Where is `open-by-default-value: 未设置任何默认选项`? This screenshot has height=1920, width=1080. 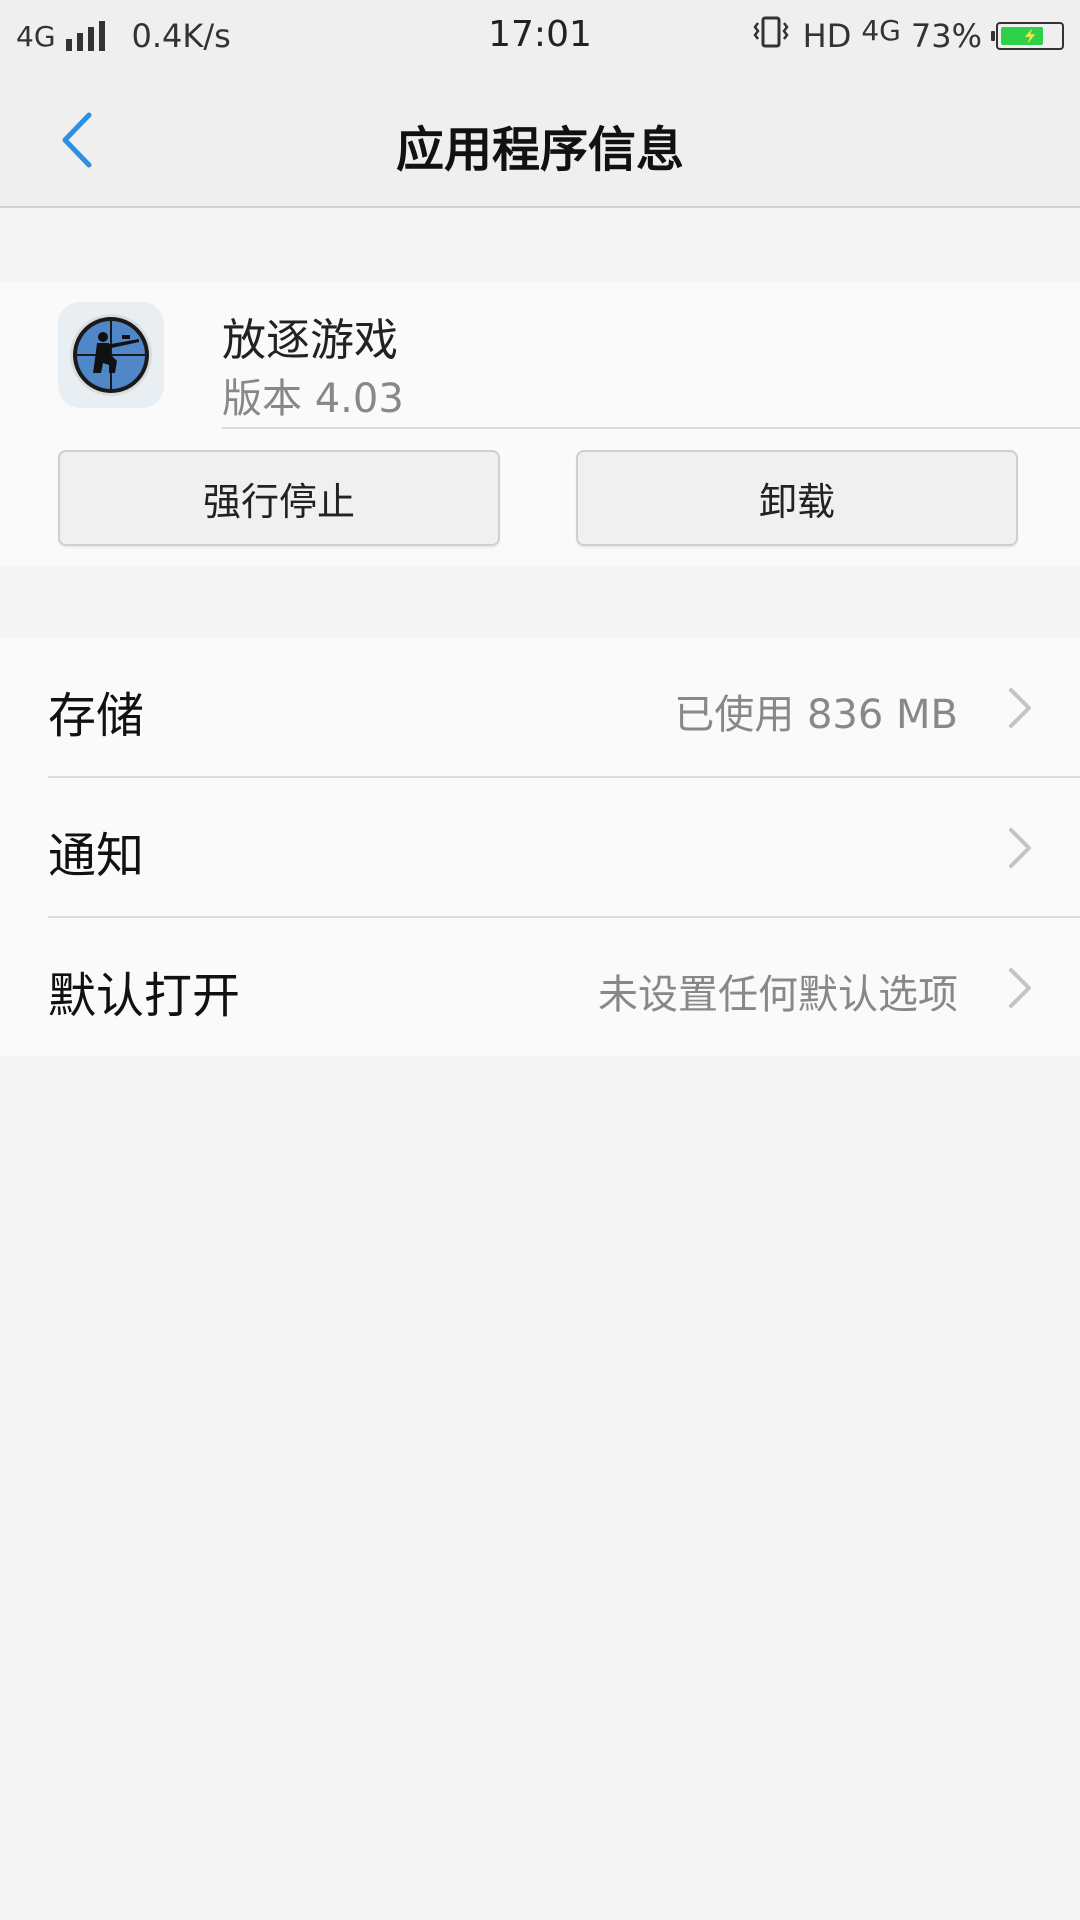 open-by-default-value: 未设置任何默认选项 is located at coordinates (778, 995).